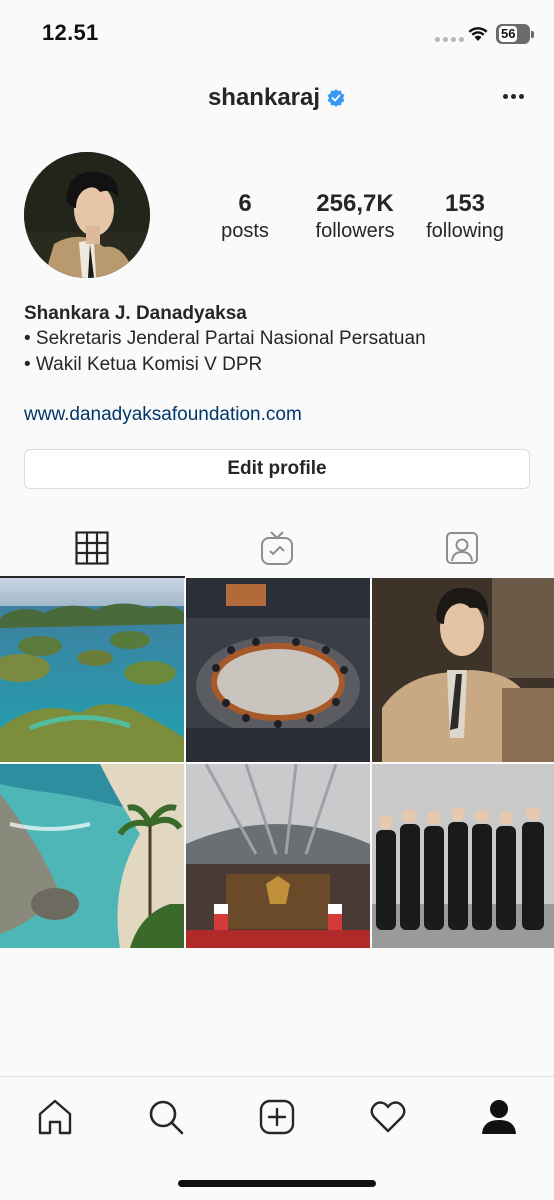  What do you see at coordinates (277, 469) in the screenshot?
I see `edit-profile-button: Edit profile` at bounding box center [277, 469].